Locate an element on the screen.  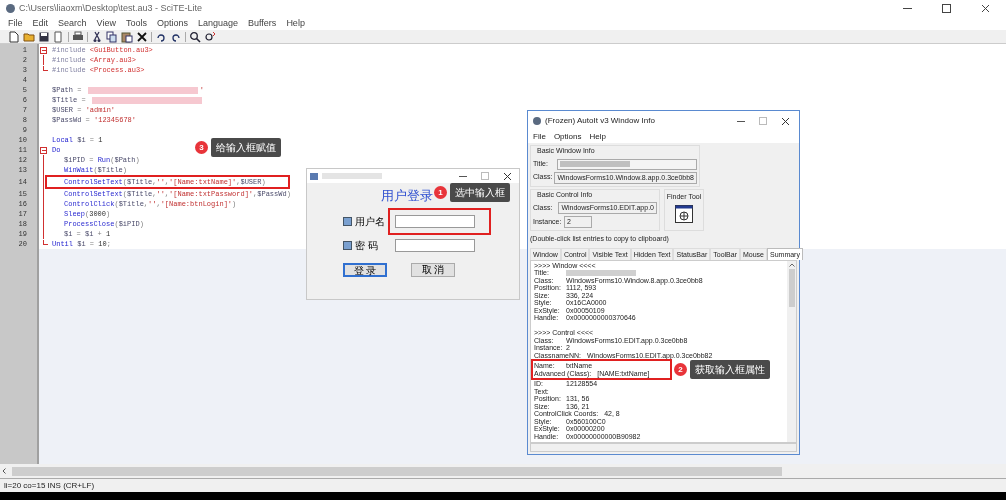
callout-label: 获取输入框属性 is located at coordinates (730, 369).